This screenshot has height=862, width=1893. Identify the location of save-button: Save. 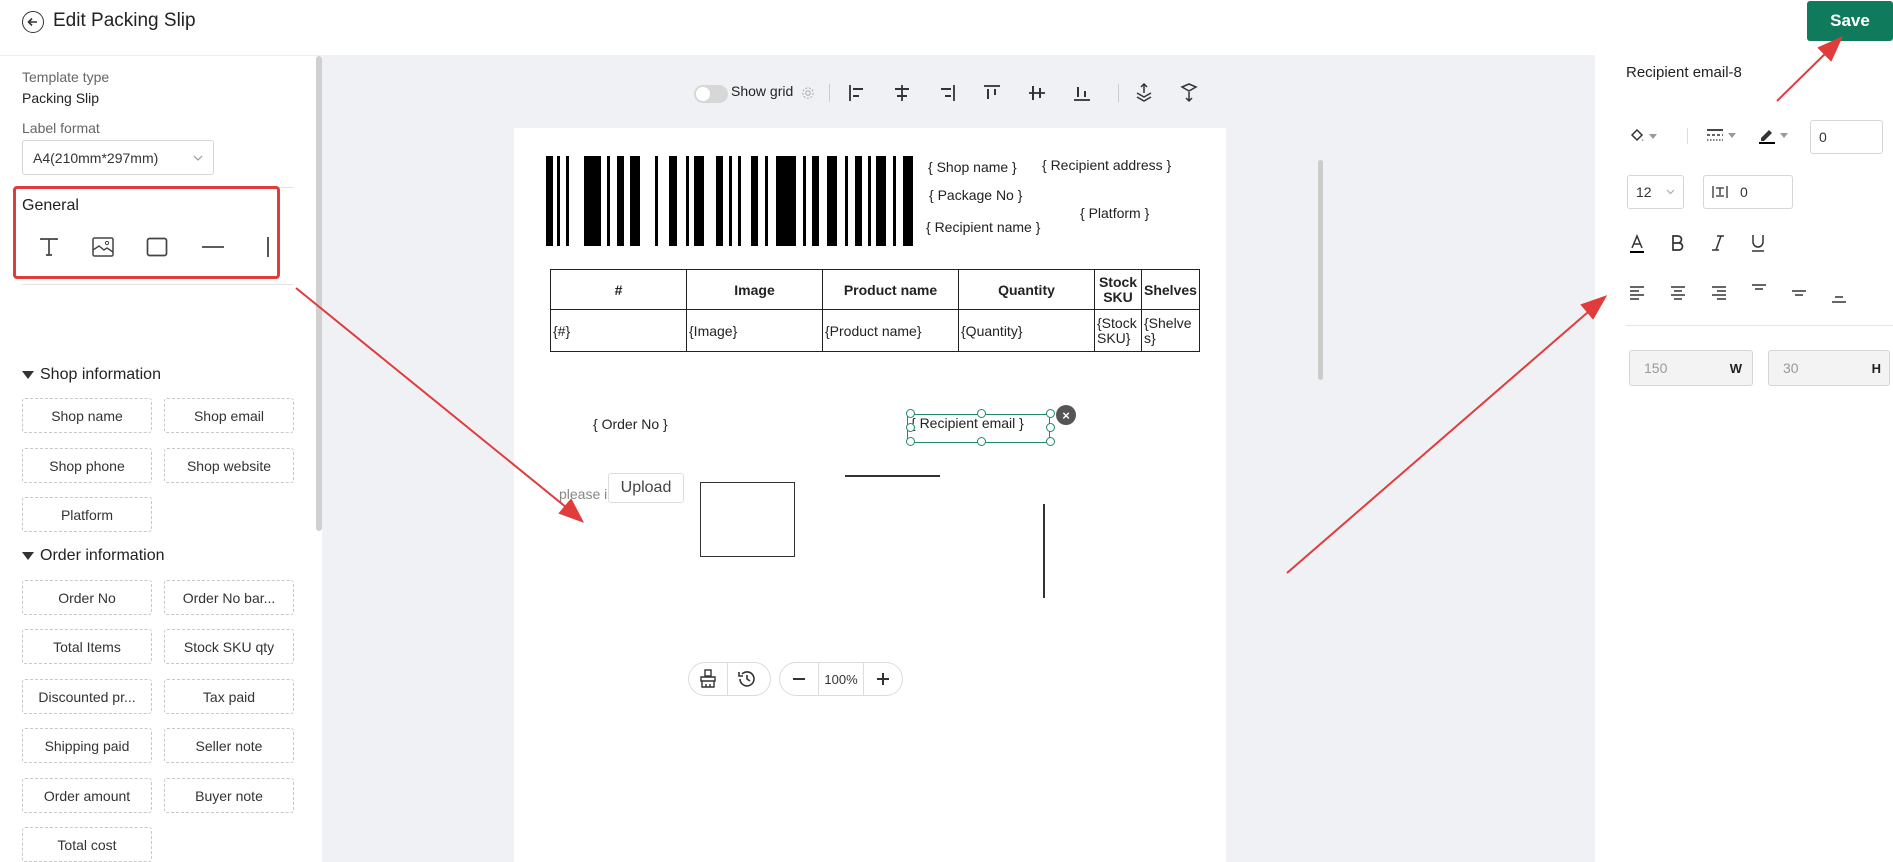
(1850, 21).